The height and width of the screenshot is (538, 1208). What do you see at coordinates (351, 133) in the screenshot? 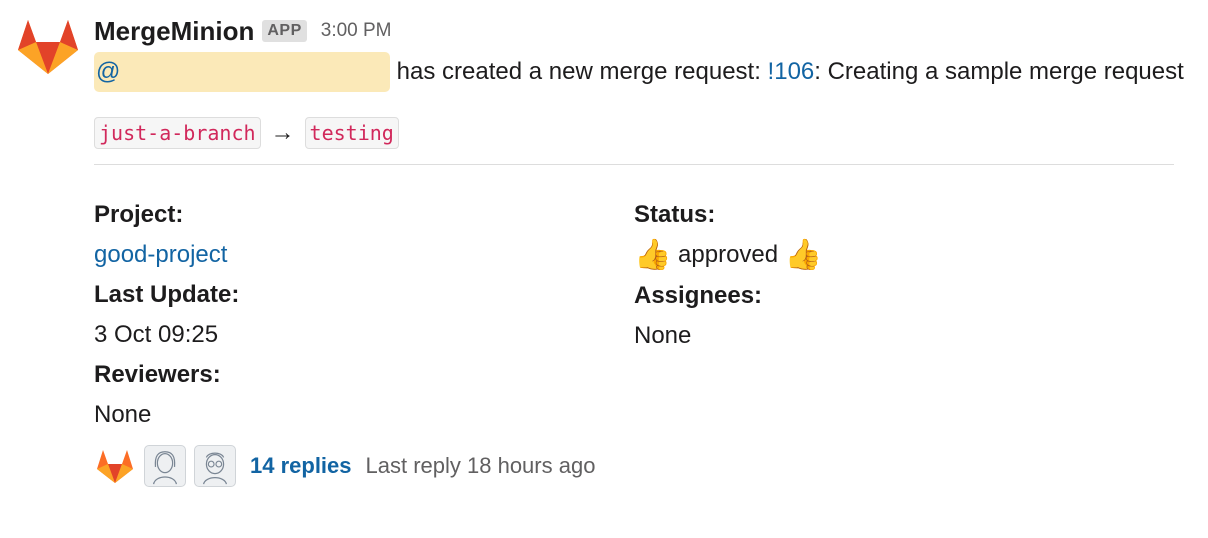
I see `target-branch: testing` at bounding box center [351, 133].